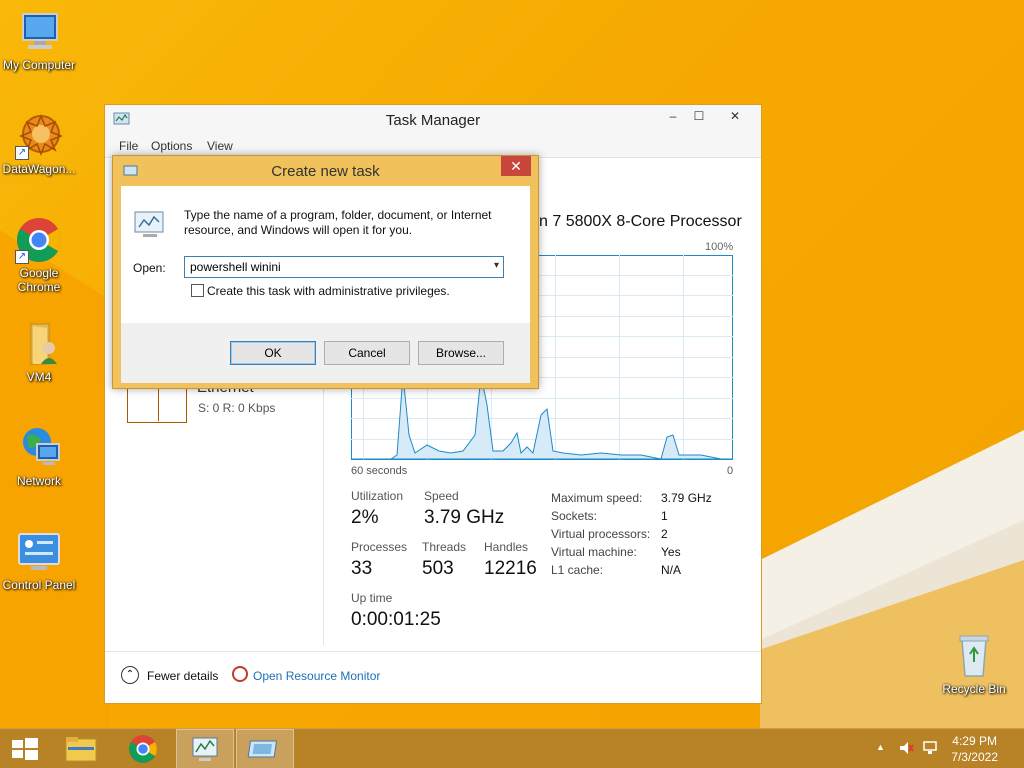 This screenshot has width=1024, height=768. I want to click on menu-file: File, so click(128, 146).